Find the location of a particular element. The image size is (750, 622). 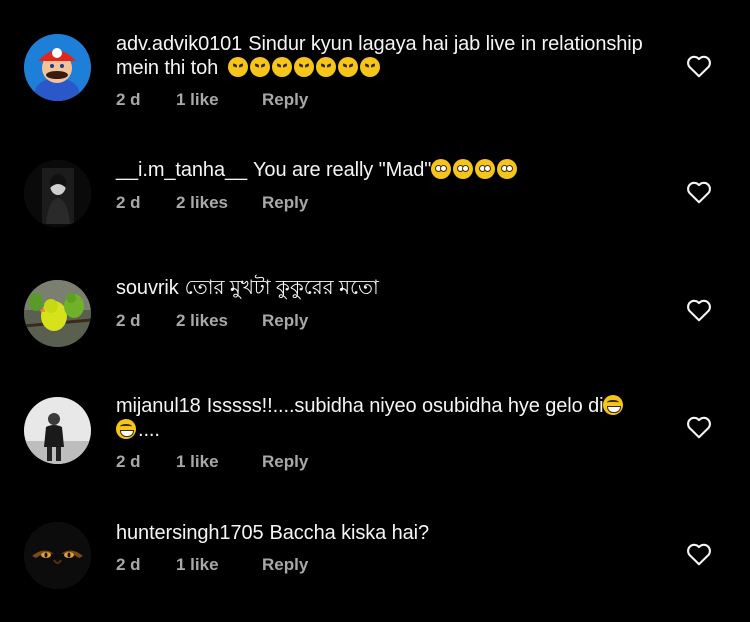

comment-body: তোর মুখটা কুকুরের মতো is located at coordinates (281, 288).